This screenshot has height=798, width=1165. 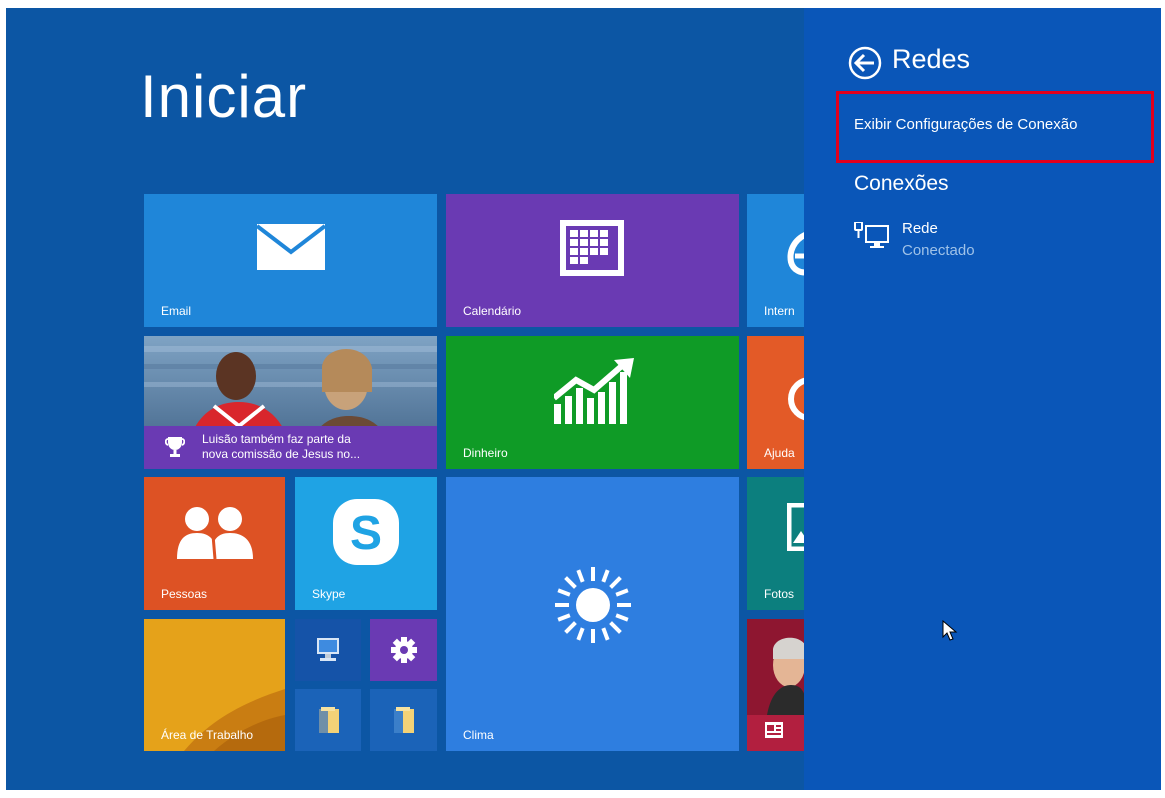 What do you see at coordinates (492, 311) in the screenshot?
I see `tile-label: Calendário` at bounding box center [492, 311].